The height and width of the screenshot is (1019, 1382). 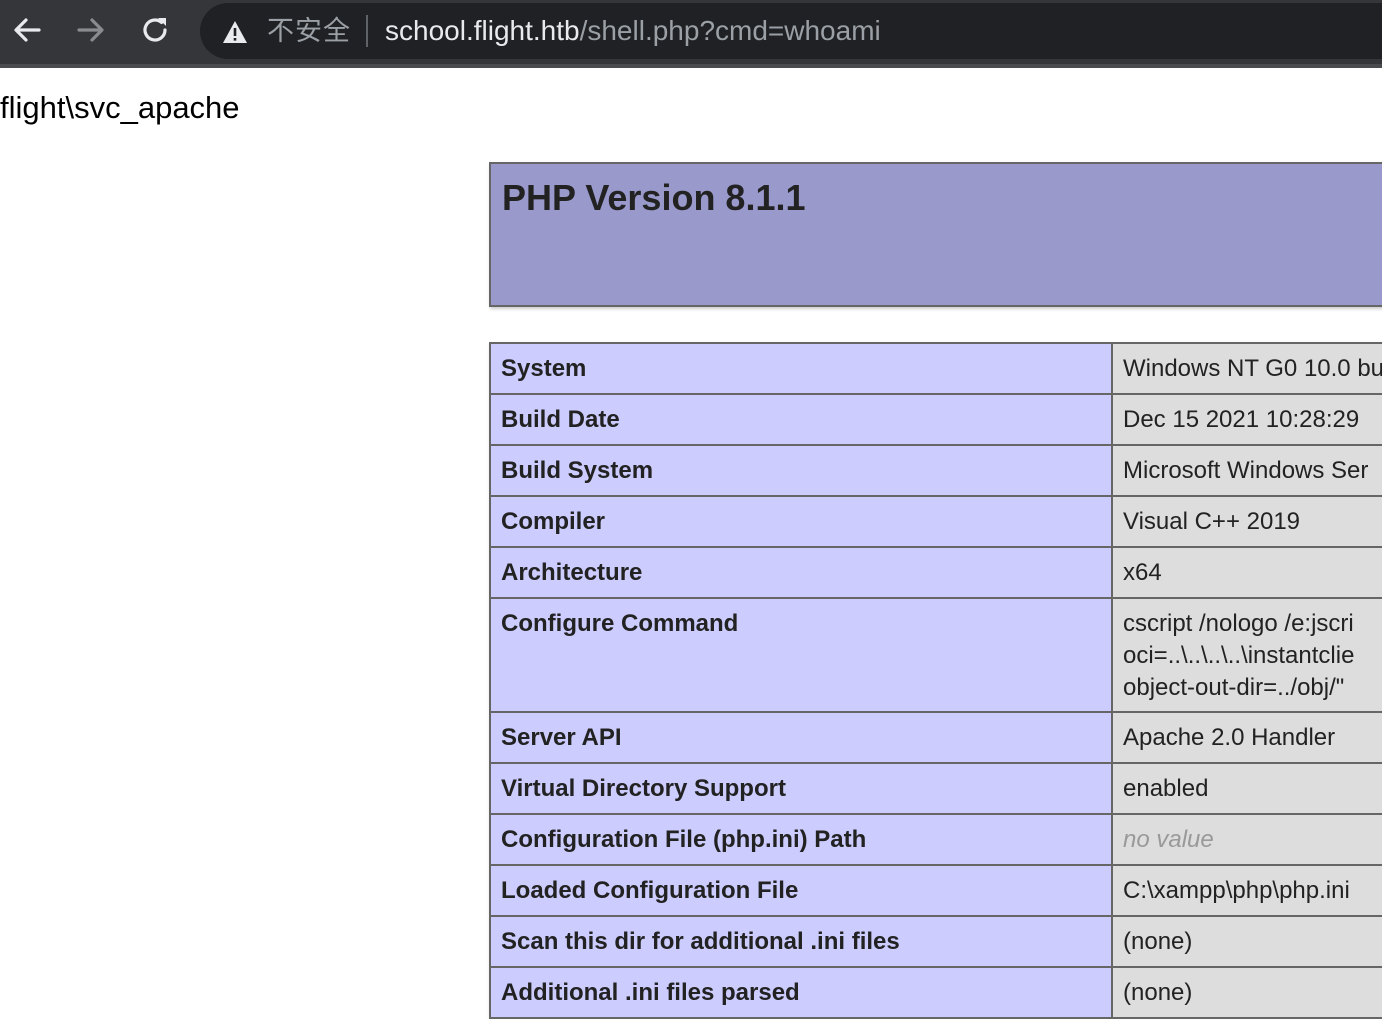 What do you see at coordinates (1246, 890) in the screenshot?
I see `row-value: C:\xampp\php\php.ini` at bounding box center [1246, 890].